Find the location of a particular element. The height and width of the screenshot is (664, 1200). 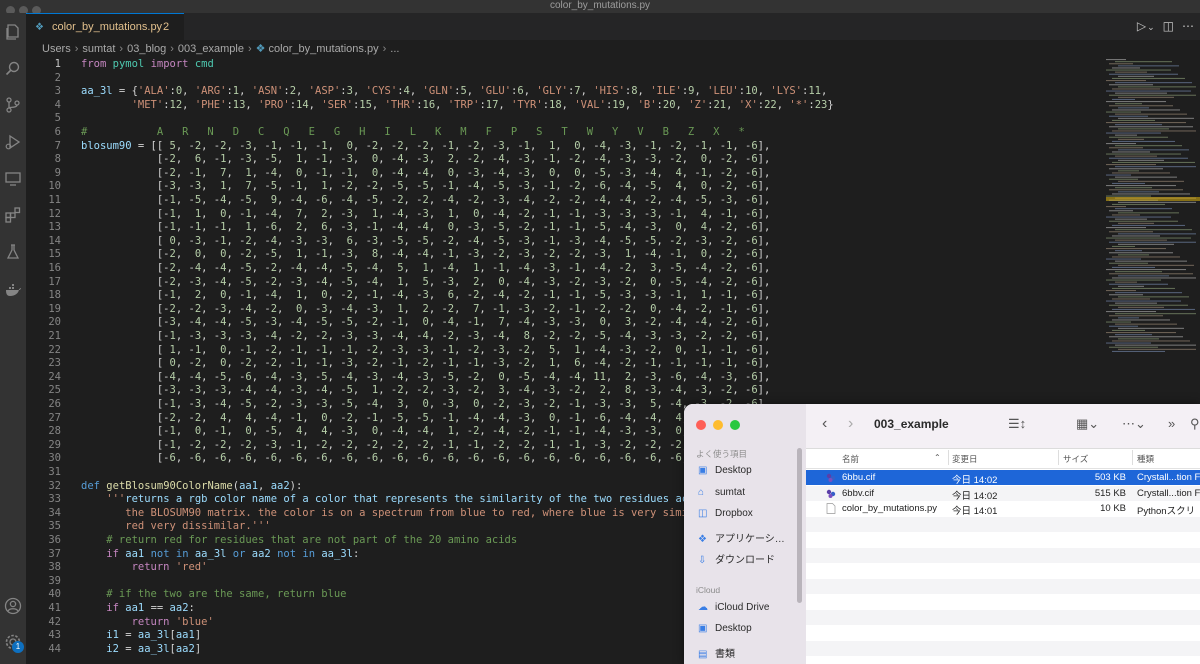

finder-close-button is located at coordinates (701, 425).